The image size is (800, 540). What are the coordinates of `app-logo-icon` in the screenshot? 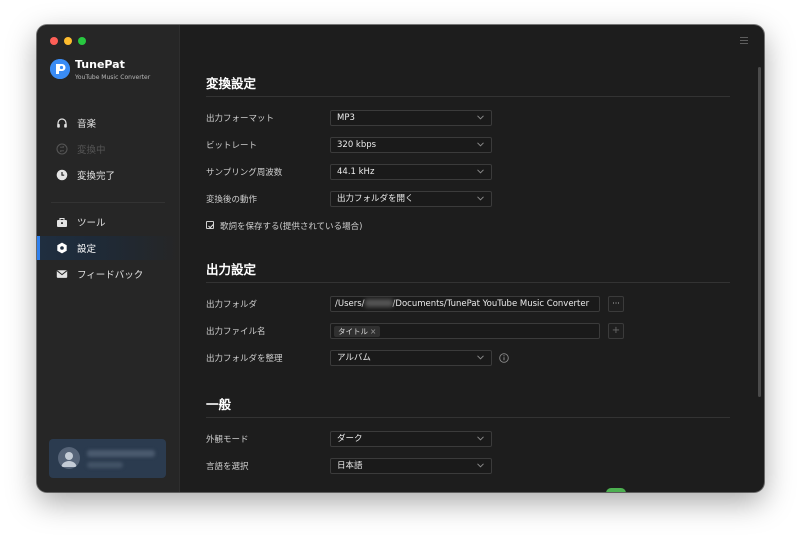 It's located at (60, 69).